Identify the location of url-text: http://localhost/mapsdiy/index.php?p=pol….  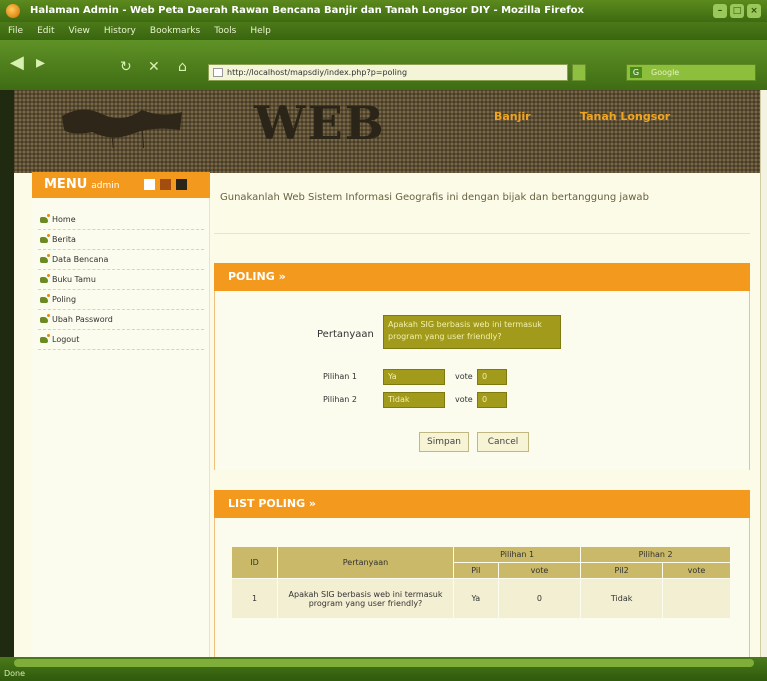
(317, 72).